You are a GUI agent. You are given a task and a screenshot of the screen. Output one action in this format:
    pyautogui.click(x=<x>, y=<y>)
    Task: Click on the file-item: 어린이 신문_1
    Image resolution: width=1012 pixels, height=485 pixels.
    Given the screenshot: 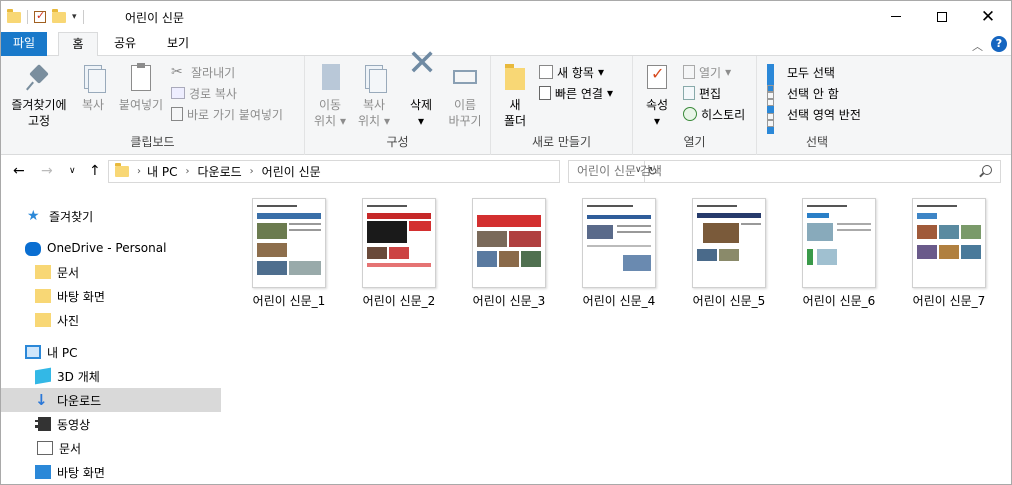 What is the action you would take?
    pyautogui.click(x=289, y=253)
    